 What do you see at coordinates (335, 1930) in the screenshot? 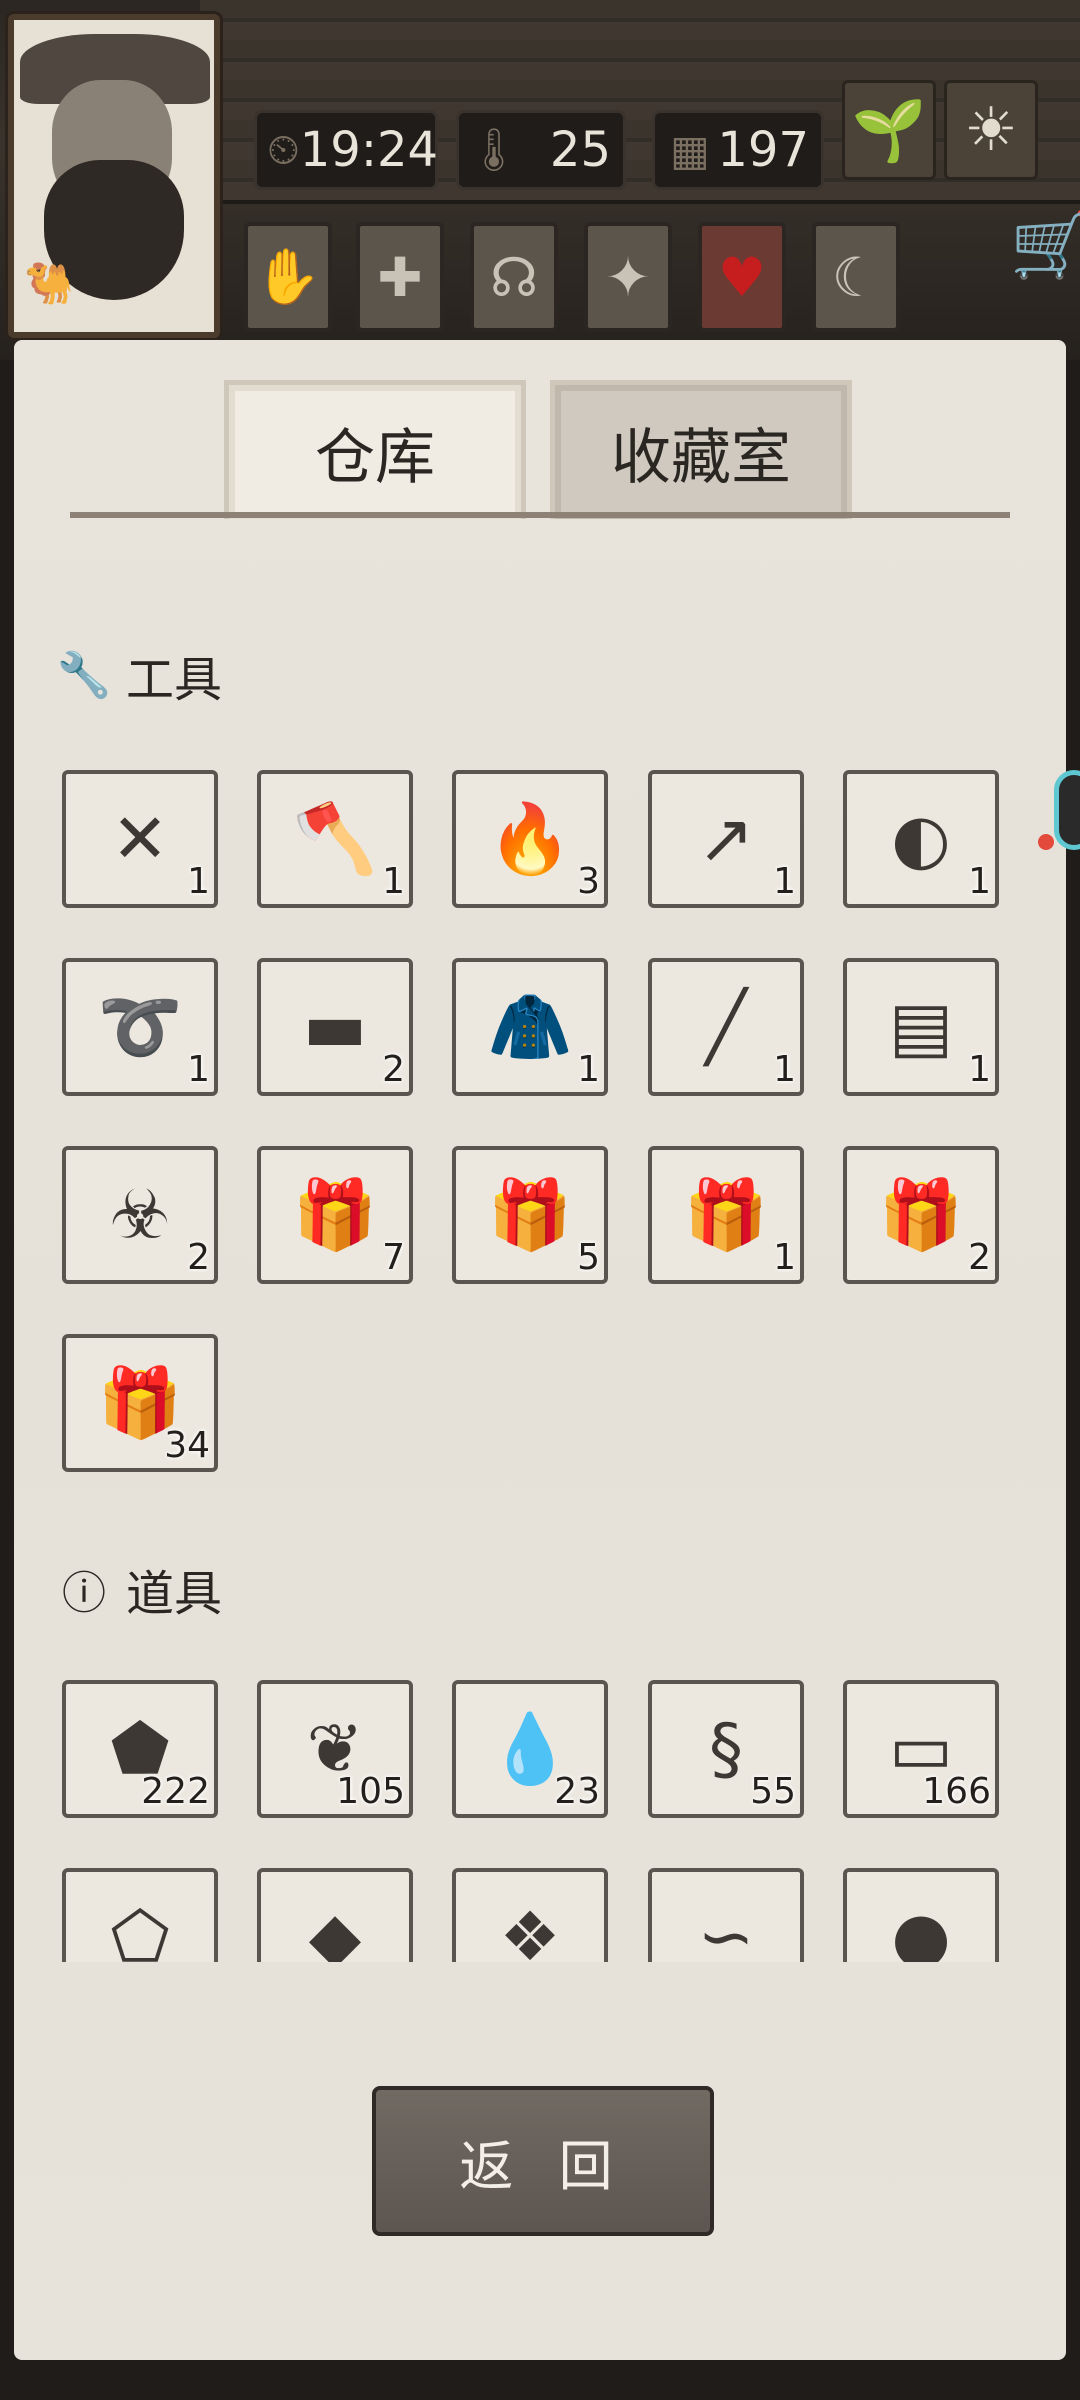
I see `ore-icon: ◆` at bounding box center [335, 1930].